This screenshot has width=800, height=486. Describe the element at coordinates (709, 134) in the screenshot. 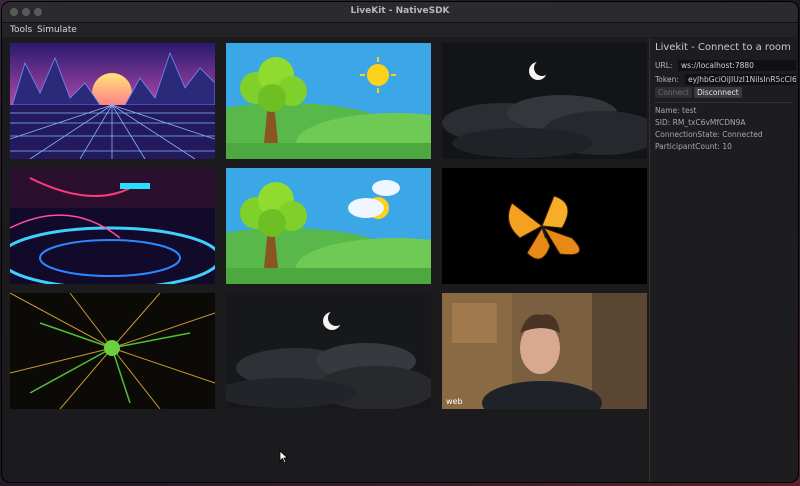

I see `connection-state: ConnectionState: Connected` at that location.